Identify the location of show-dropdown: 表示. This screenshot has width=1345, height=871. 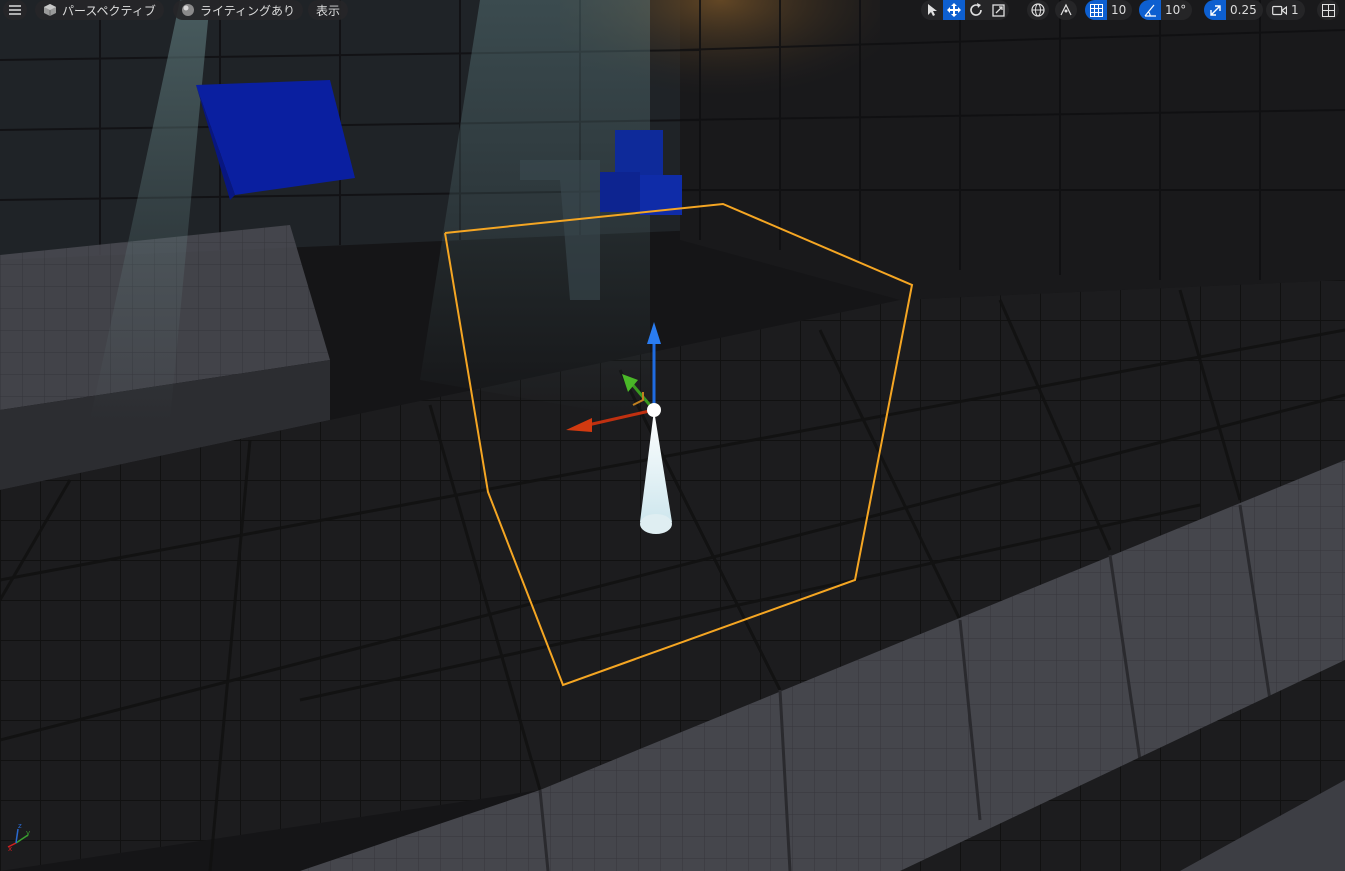
(328, 10).